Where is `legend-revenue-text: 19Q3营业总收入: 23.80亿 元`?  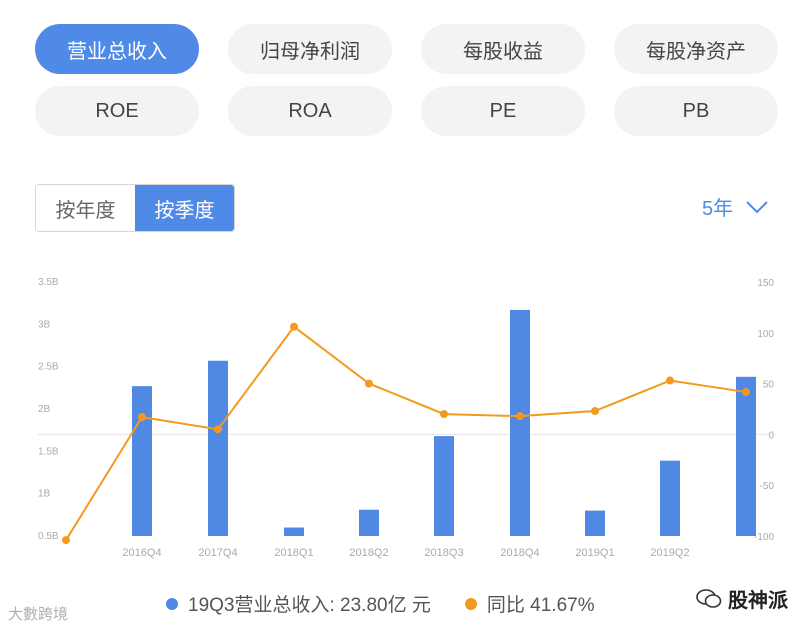
legend-revenue-text: 19Q3营业总收入: 23.80亿 元 is located at coordinates (309, 605).